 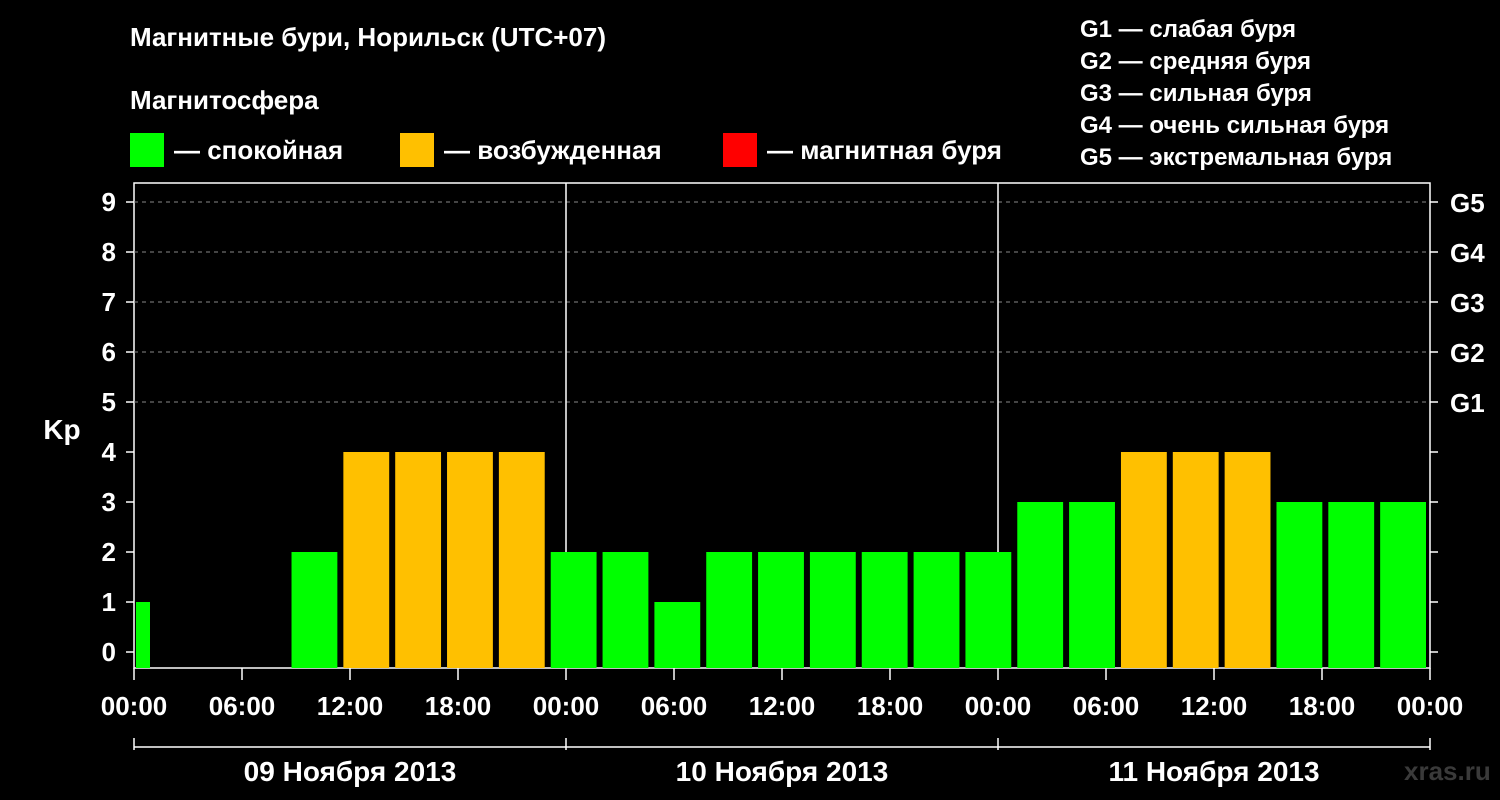 What do you see at coordinates (1213, 771) in the screenshot?
I see `day-label: 11 Ноября 2013` at bounding box center [1213, 771].